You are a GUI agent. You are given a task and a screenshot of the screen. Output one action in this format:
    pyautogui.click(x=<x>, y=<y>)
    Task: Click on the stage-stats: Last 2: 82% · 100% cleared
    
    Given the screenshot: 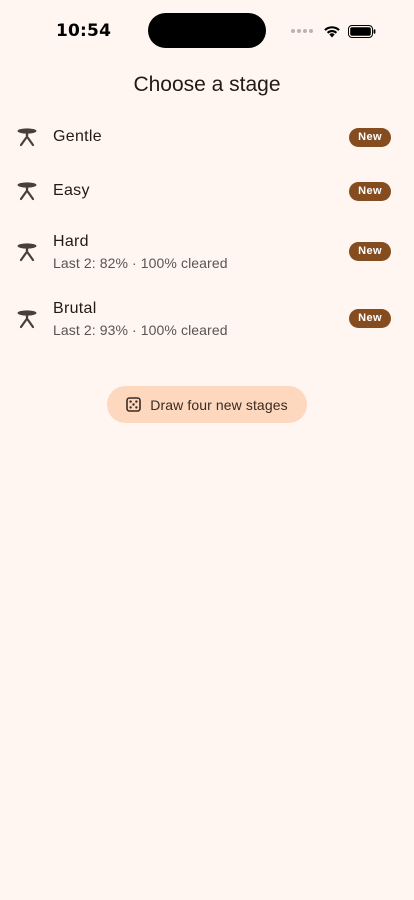 What is the action you would take?
    pyautogui.click(x=140, y=262)
    